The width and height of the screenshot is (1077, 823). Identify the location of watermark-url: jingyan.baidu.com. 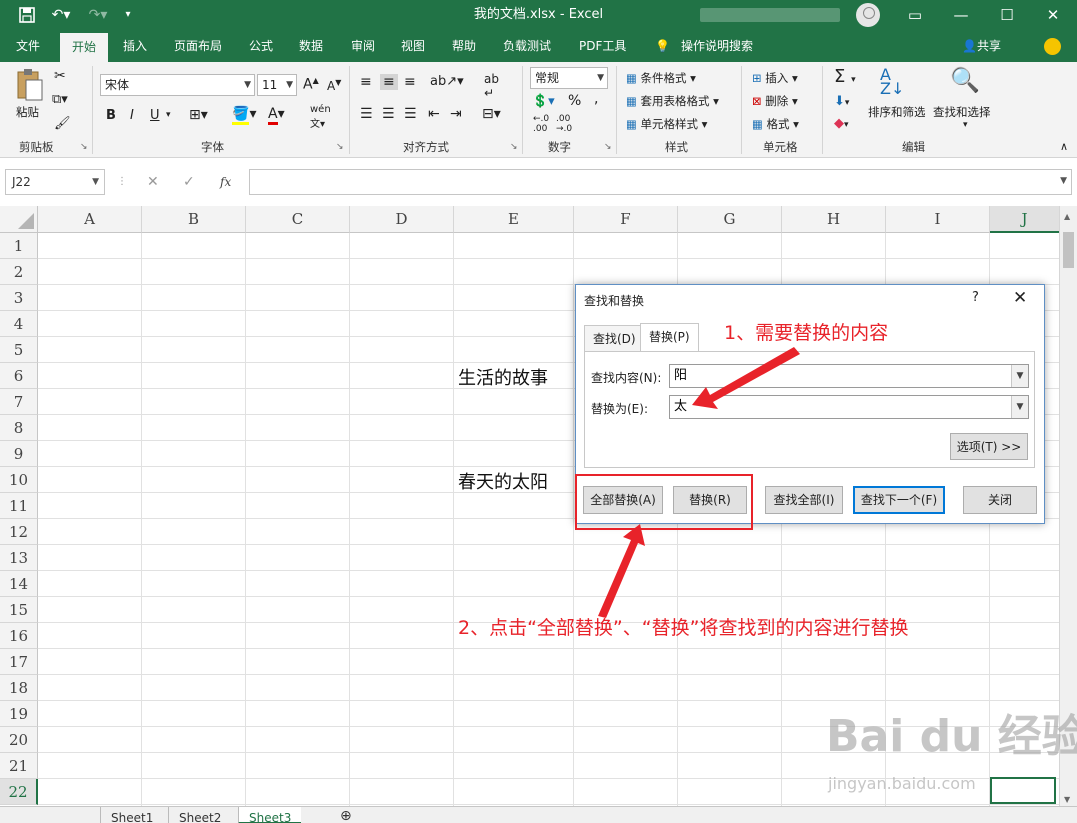
(902, 783).